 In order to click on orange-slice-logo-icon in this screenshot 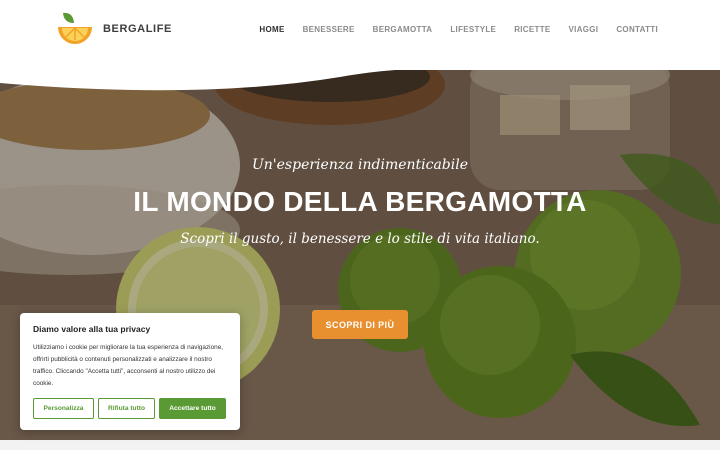, I will do `click(75, 29)`.